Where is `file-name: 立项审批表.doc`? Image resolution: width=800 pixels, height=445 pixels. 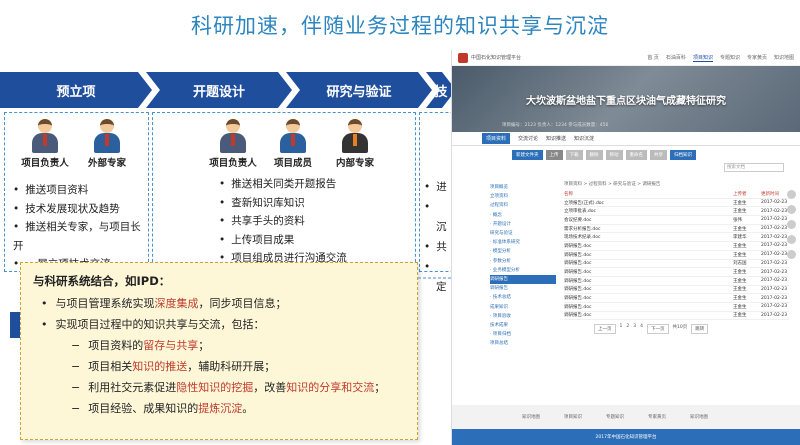
file-name: 立项审批表.doc is located at coordinates (648, 211).